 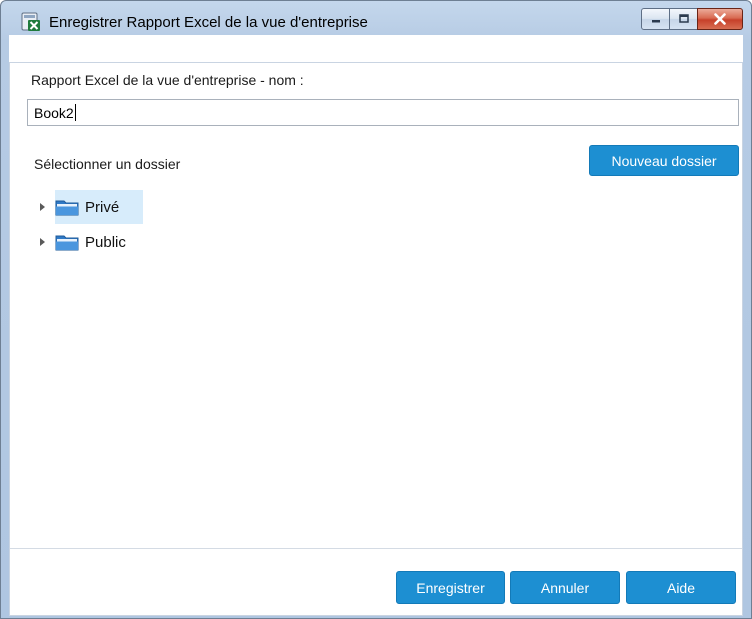 I want to click on minimize-icon, so click(x=655, y=21).